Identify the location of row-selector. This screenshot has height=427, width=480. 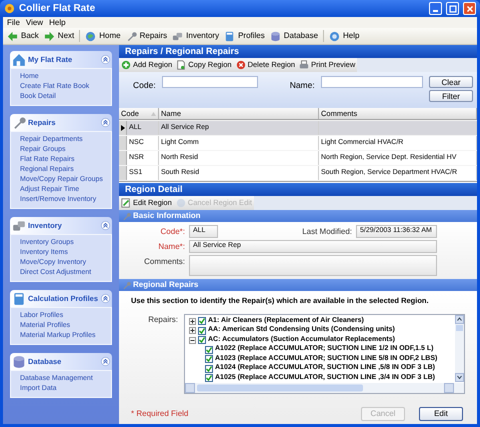
(123, 128).